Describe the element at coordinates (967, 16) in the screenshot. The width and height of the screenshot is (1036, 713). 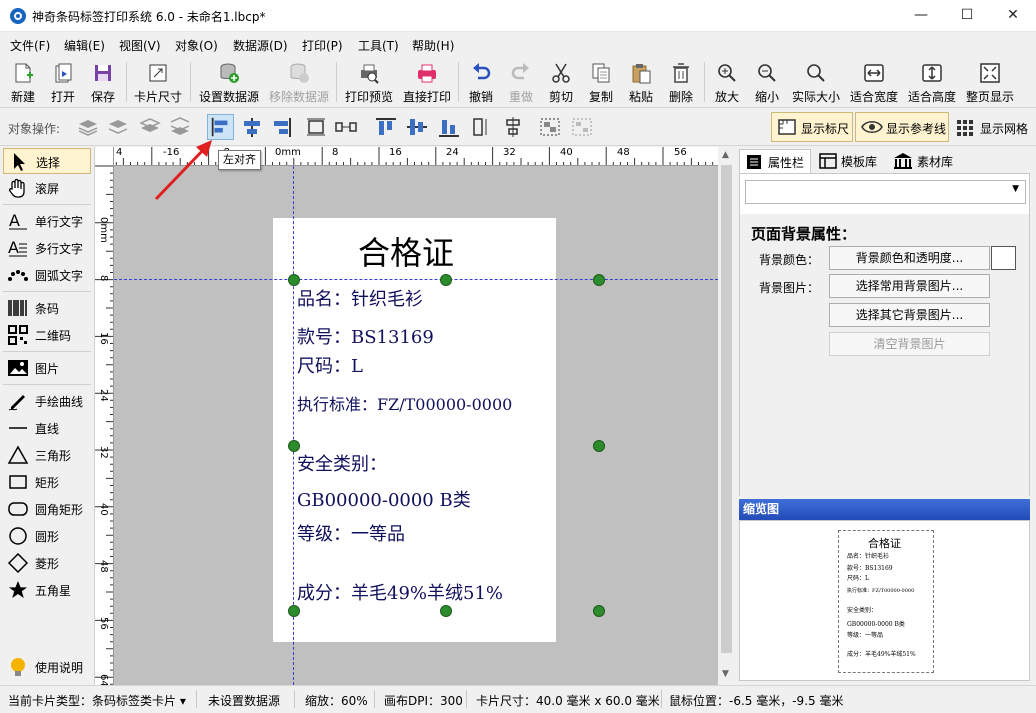
I see `maximize-button: ☐` at that location.